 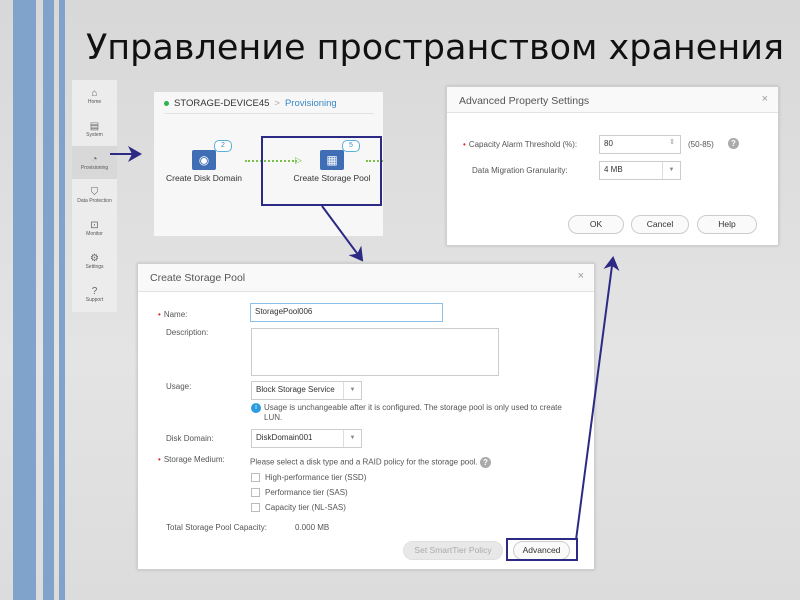 What do you see at coordinates (342, 233) in the screenshot?
I see `arrow-to-pool-dialog` at bounding box center [342, 233].